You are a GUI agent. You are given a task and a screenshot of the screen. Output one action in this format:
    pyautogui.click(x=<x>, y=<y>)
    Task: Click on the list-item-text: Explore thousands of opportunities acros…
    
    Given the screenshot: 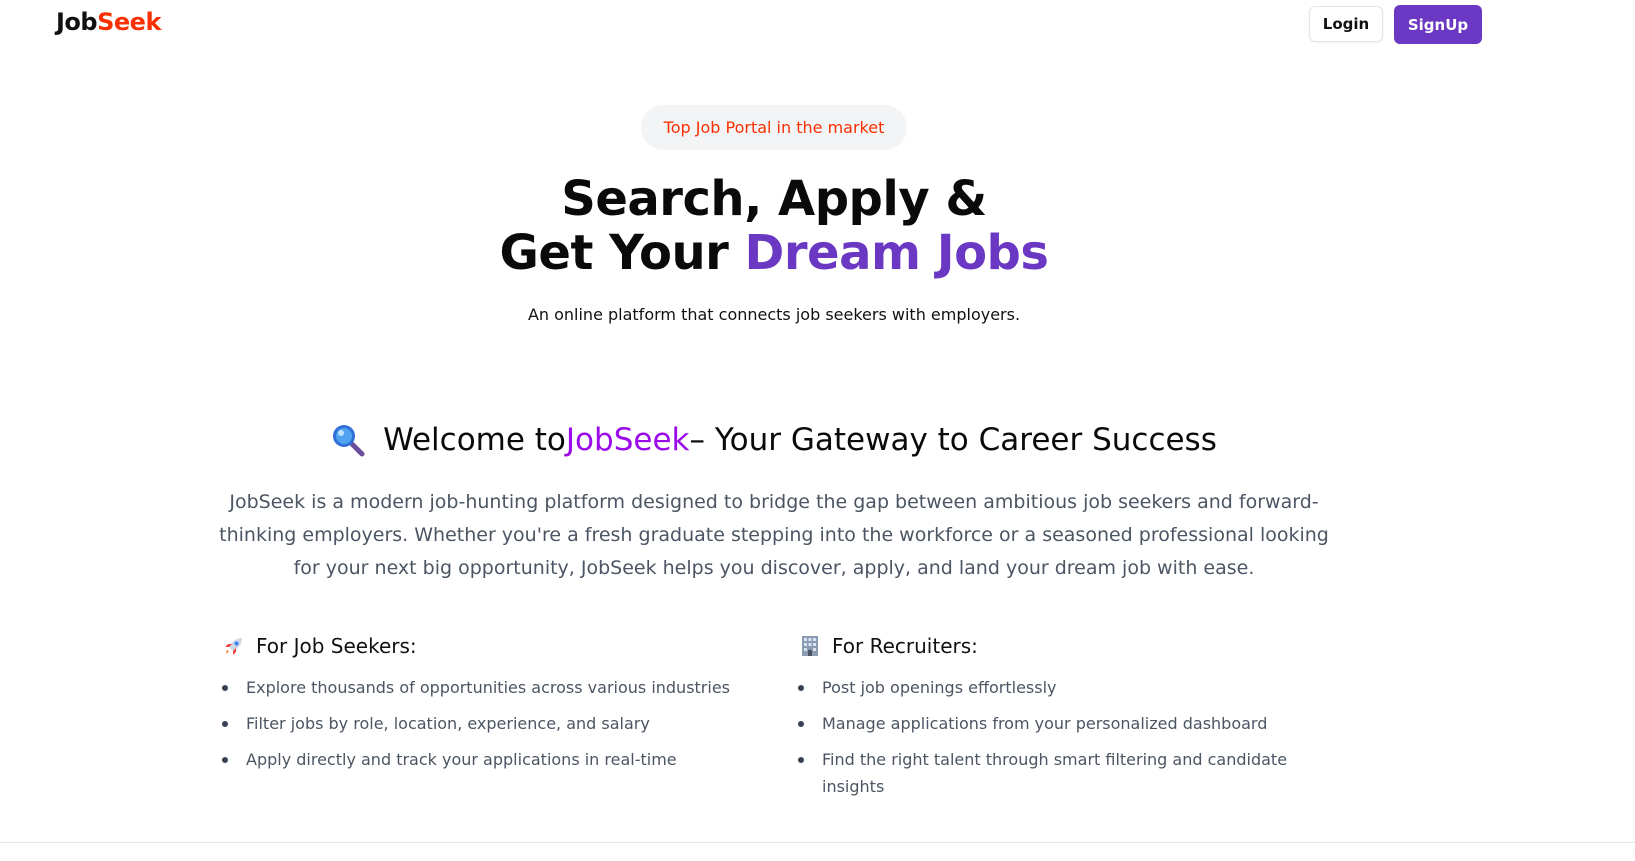 What is the action you would take?
    pyautogui.click(x=488, y=687)
    